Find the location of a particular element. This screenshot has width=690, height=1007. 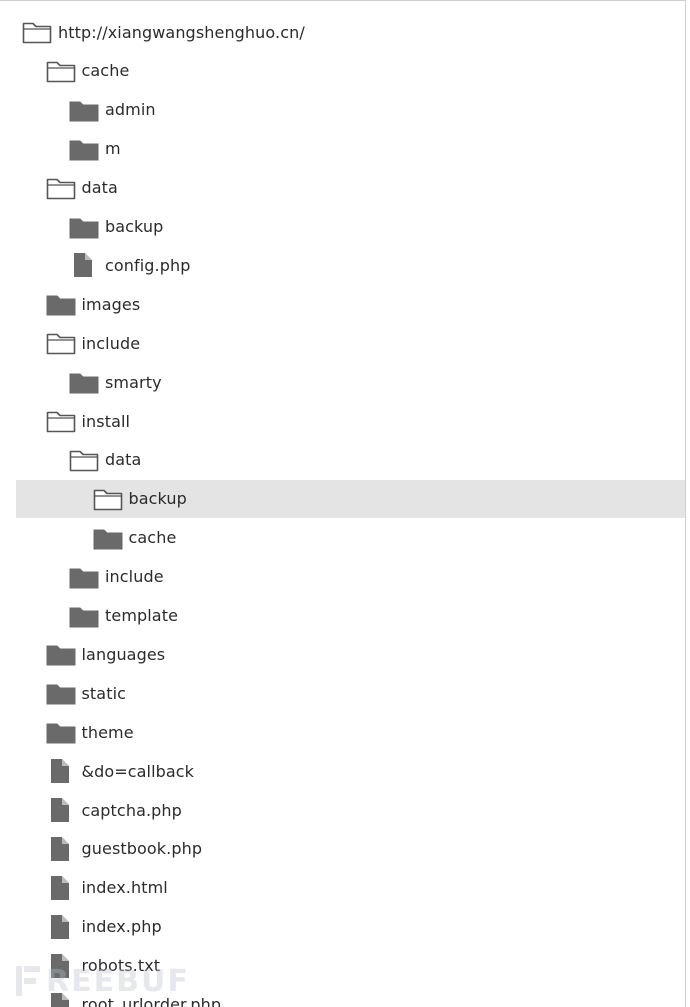

tree-item-http-xiangwangshenghuo-cn: http://xiangwangshenghuo.cn/ is located at coordinates (162, 32).